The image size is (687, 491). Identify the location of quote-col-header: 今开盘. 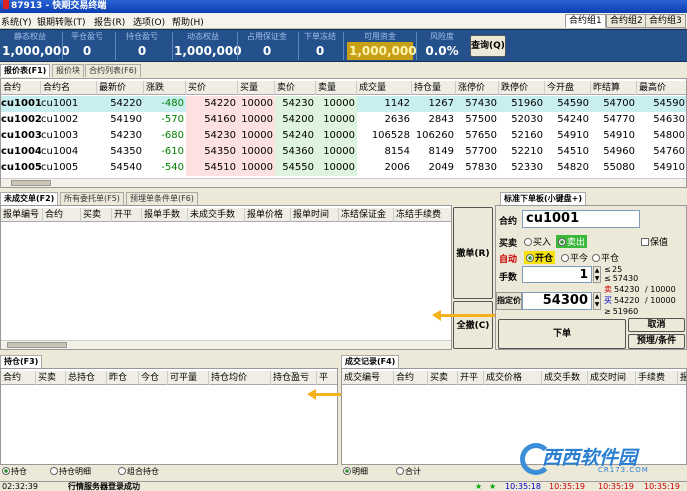
(568, 88).